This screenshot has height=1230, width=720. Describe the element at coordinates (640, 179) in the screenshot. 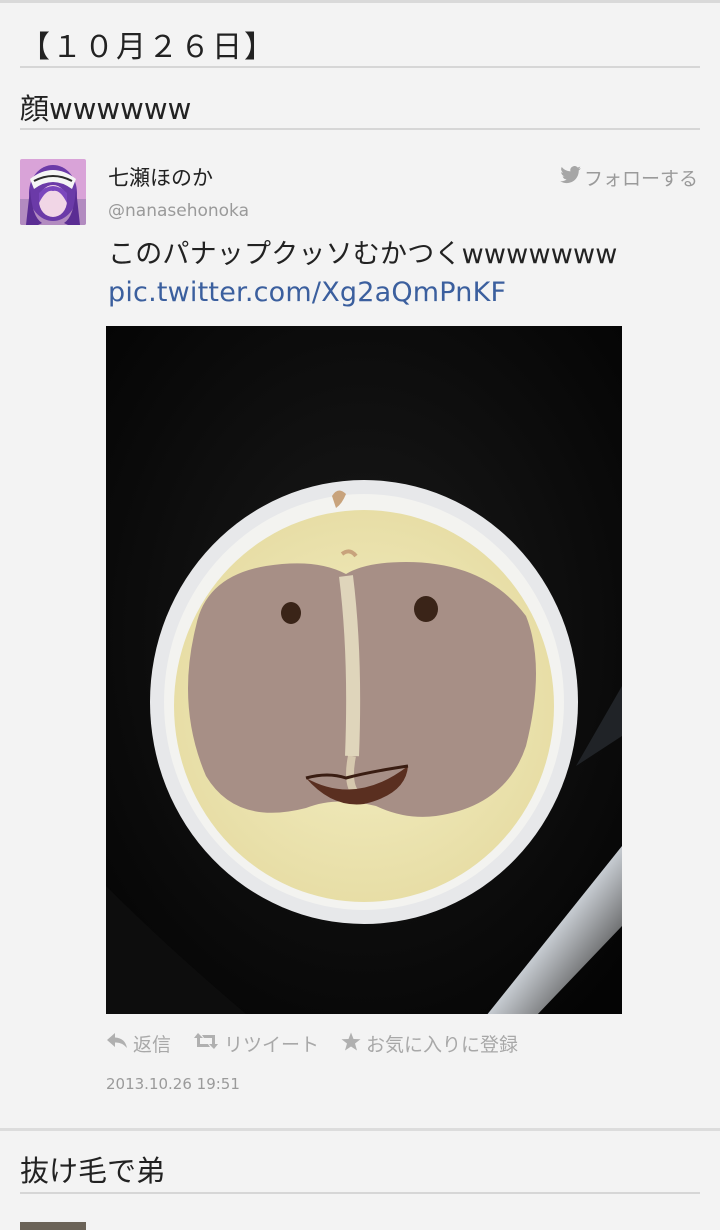

I see `follow-label: フォローする` at that location.